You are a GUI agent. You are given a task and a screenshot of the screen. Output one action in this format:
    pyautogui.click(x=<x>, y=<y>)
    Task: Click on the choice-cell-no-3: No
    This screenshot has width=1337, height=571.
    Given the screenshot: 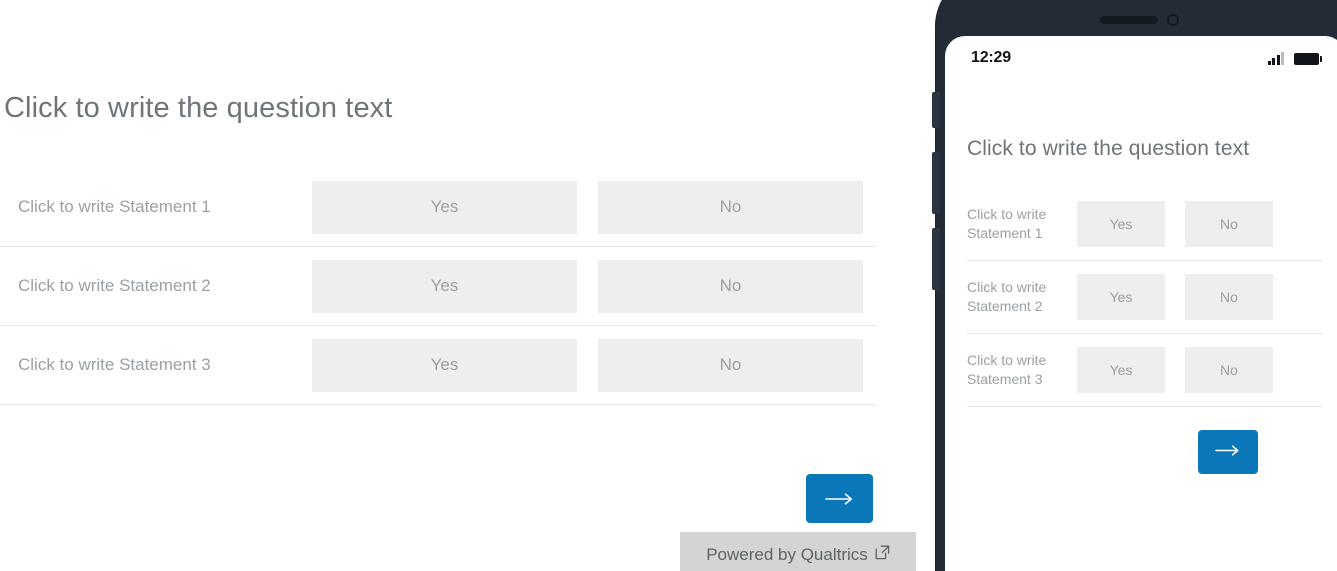 What is the action you would take?
    pyautogui.click(x=730, y=365)
    